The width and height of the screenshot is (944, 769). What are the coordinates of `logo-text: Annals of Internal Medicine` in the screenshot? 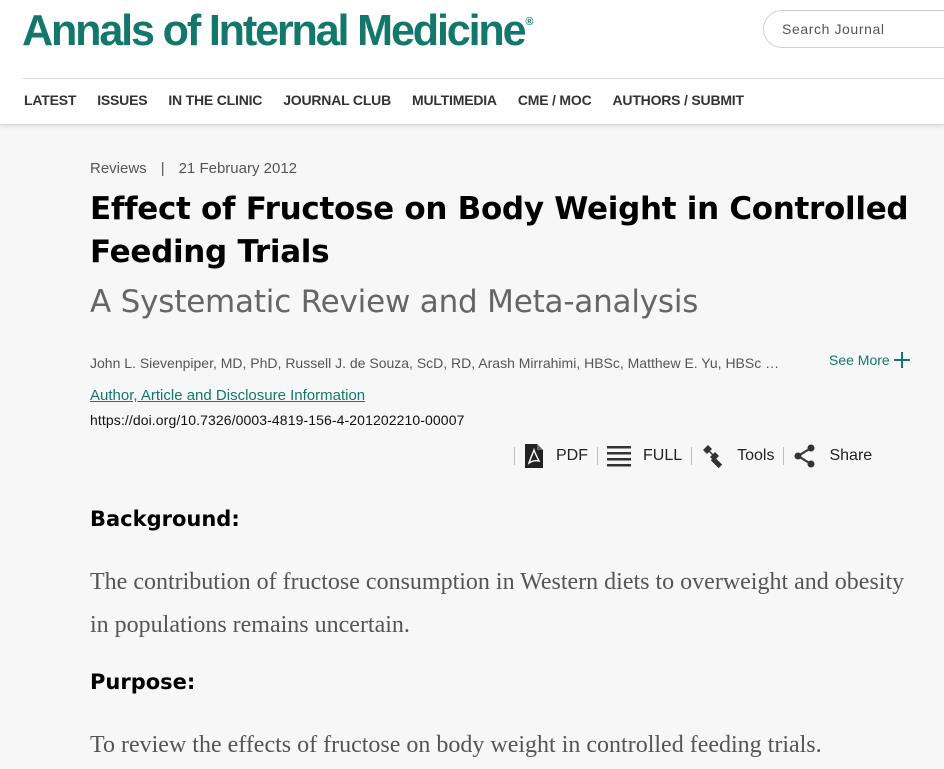 It's located at (274, 30).